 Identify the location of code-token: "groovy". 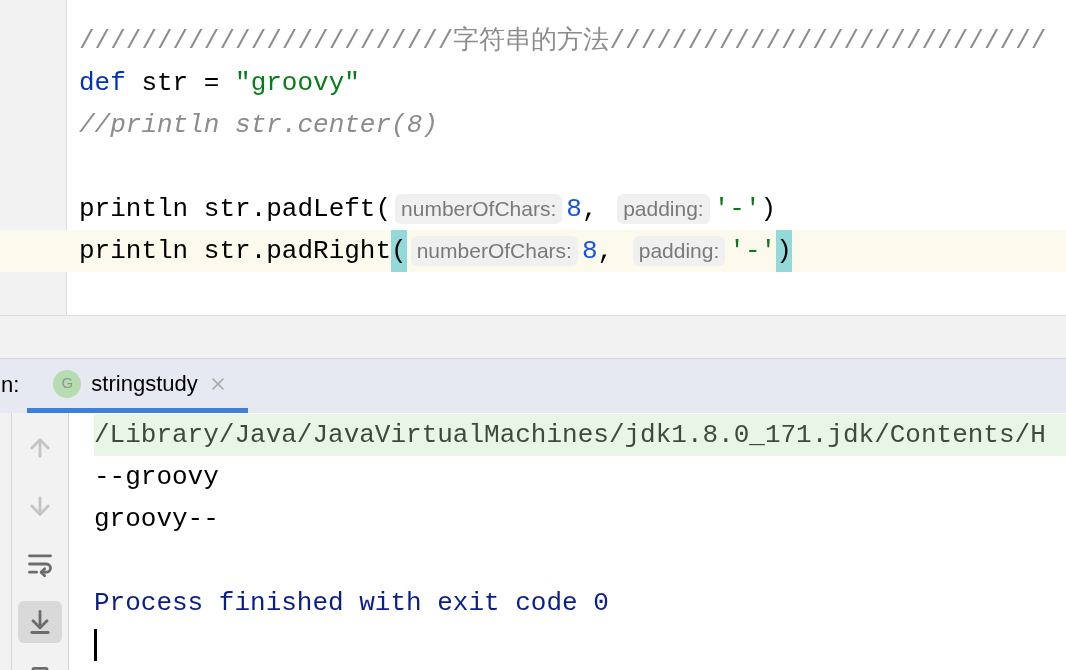
(297, 83).